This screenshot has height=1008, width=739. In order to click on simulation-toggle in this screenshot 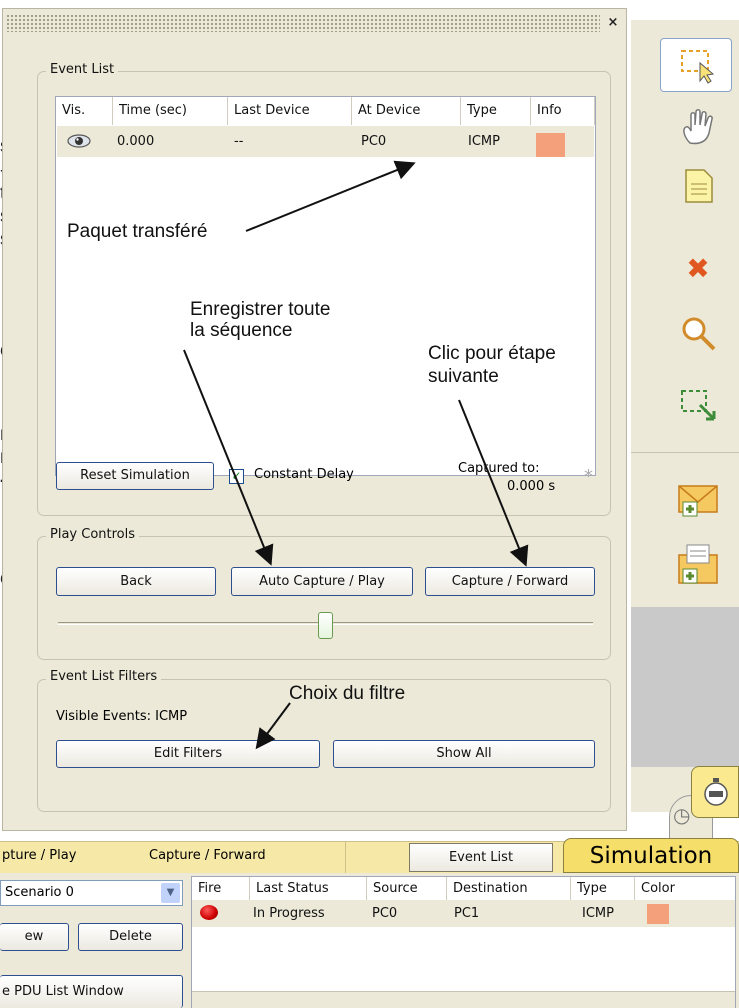, I will do `click(715, 792)`.